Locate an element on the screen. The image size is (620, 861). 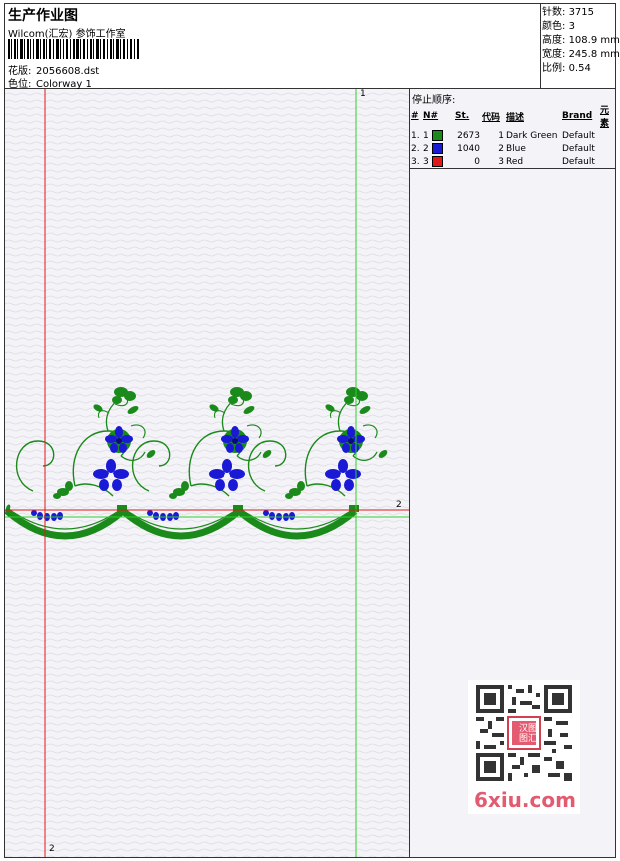
stat-stitches: 针数: 3715 is located at coordinates (578, 13).